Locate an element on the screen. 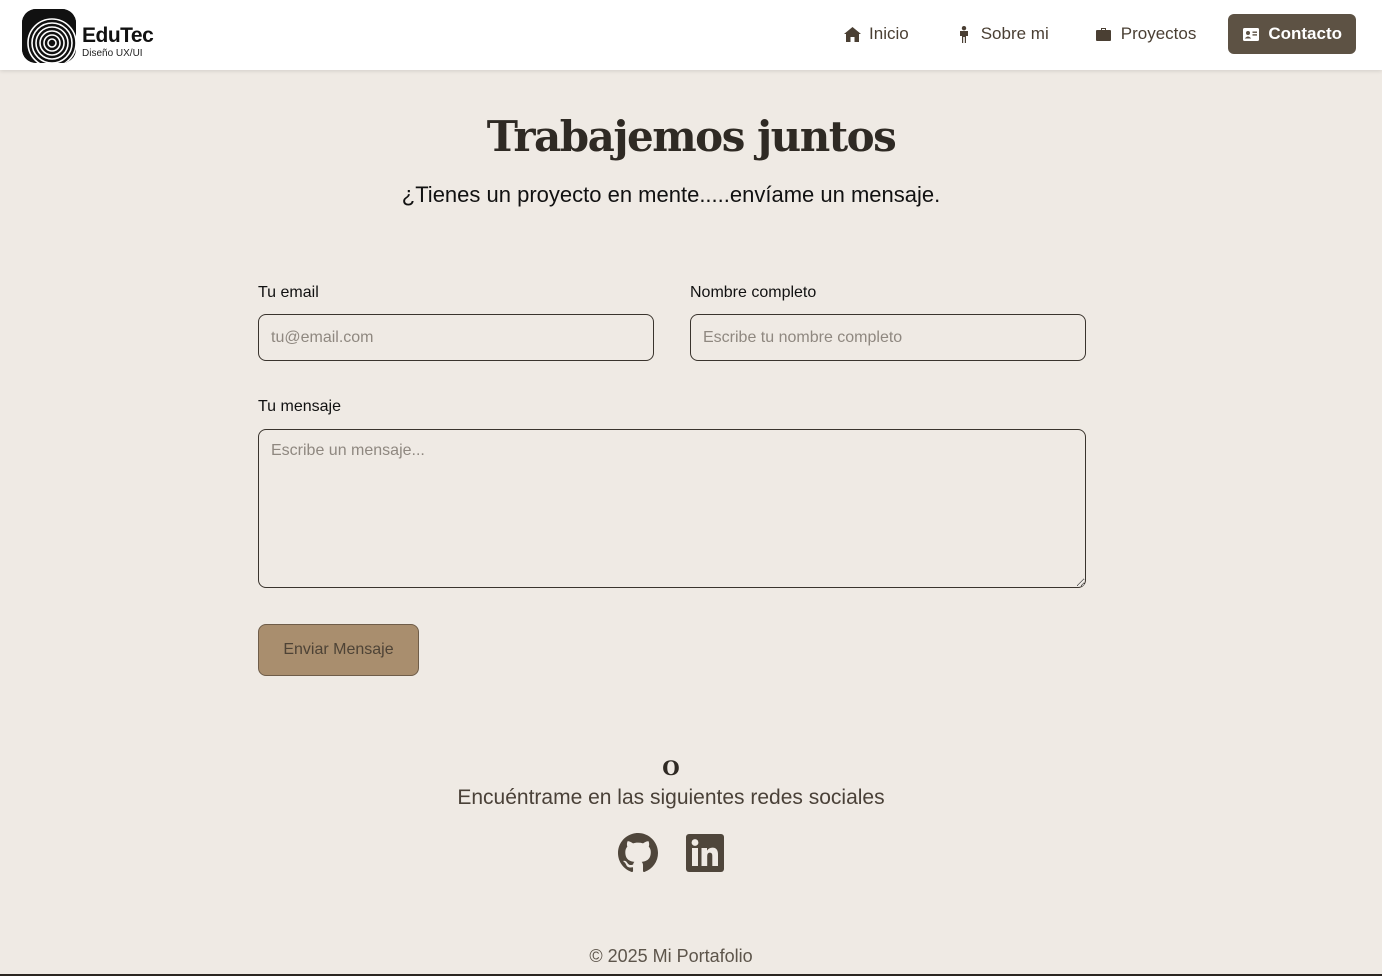 Image resolution: width=1382 pixels, height=976 pixels. page-title: Trabajemos juntos is located at coordinates (691, 136).